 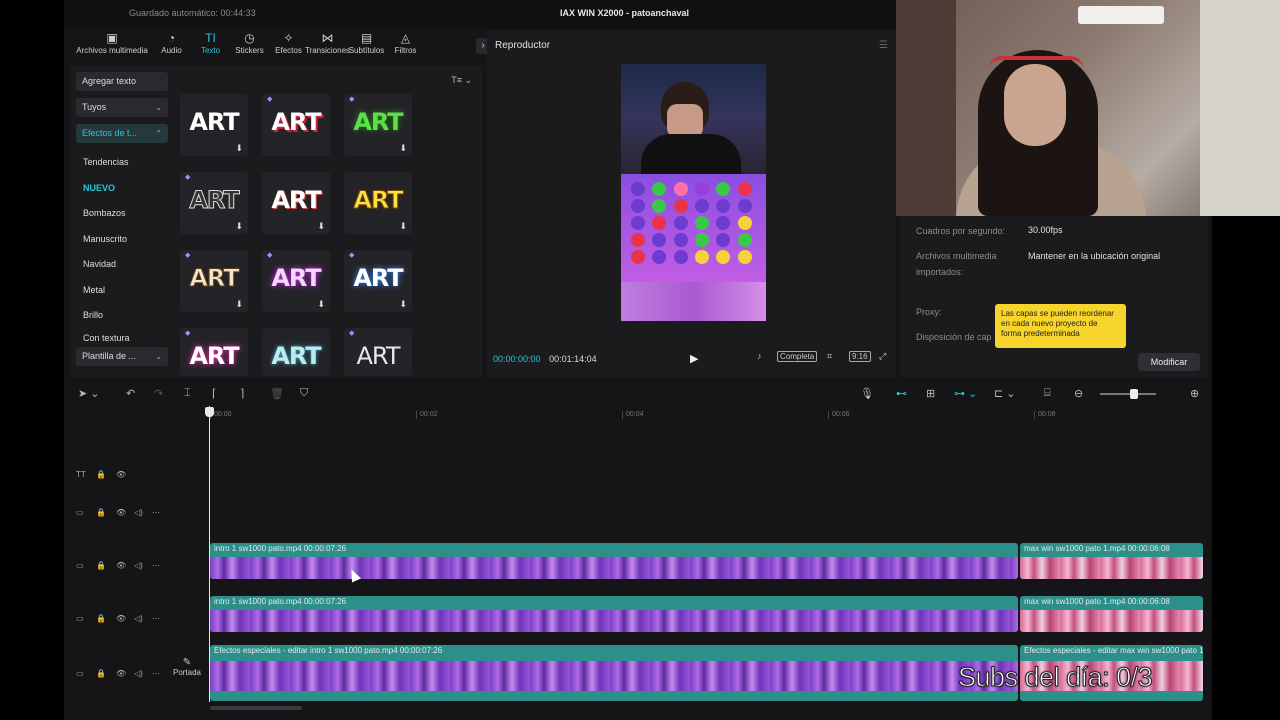 What do you see at coordinates (405, 47) in the screenshot?
I see `tab-filters: ◬ Filtros` at bounding box center [405, 47].